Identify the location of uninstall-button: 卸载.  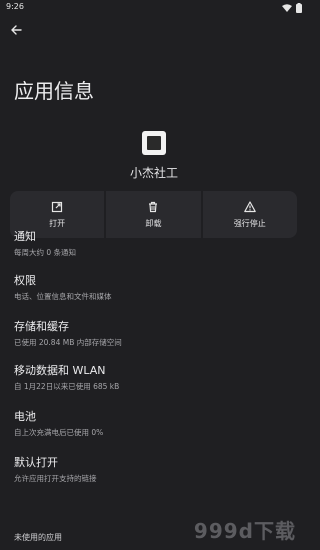
(153, 214).